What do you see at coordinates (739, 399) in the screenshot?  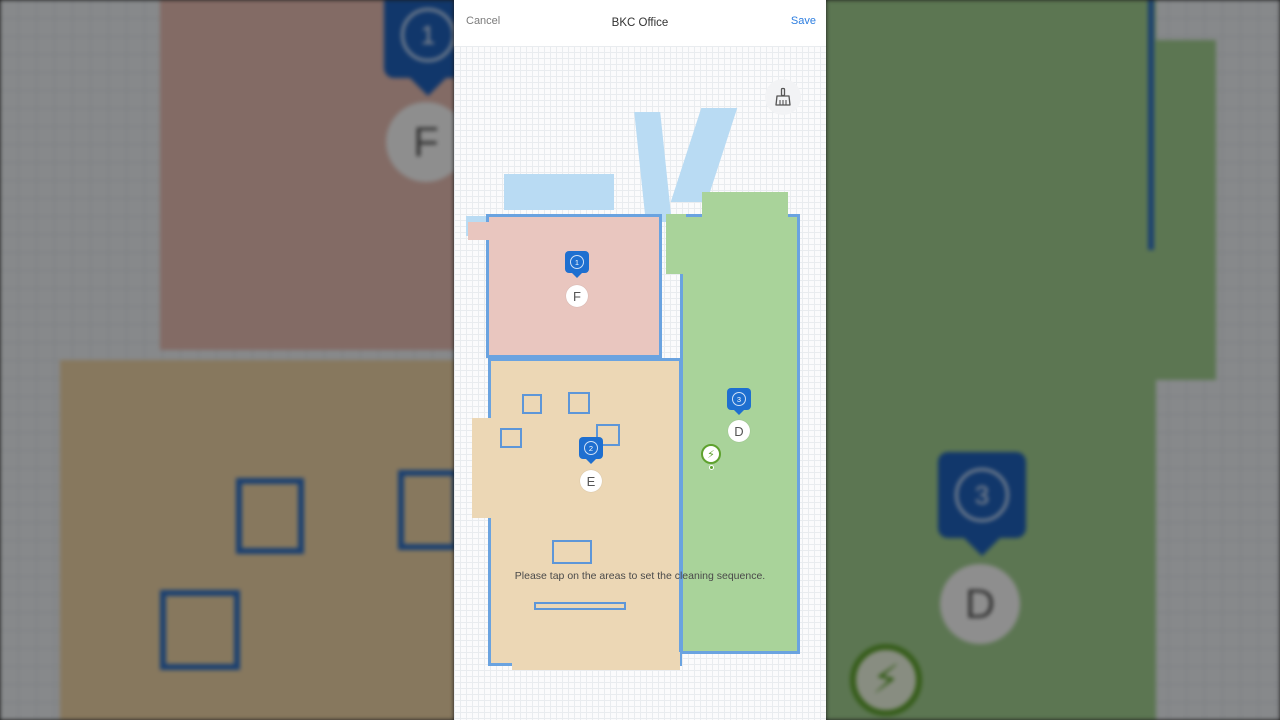 I see `order-pin-room-d: 3` at bounding box center [739, 399].